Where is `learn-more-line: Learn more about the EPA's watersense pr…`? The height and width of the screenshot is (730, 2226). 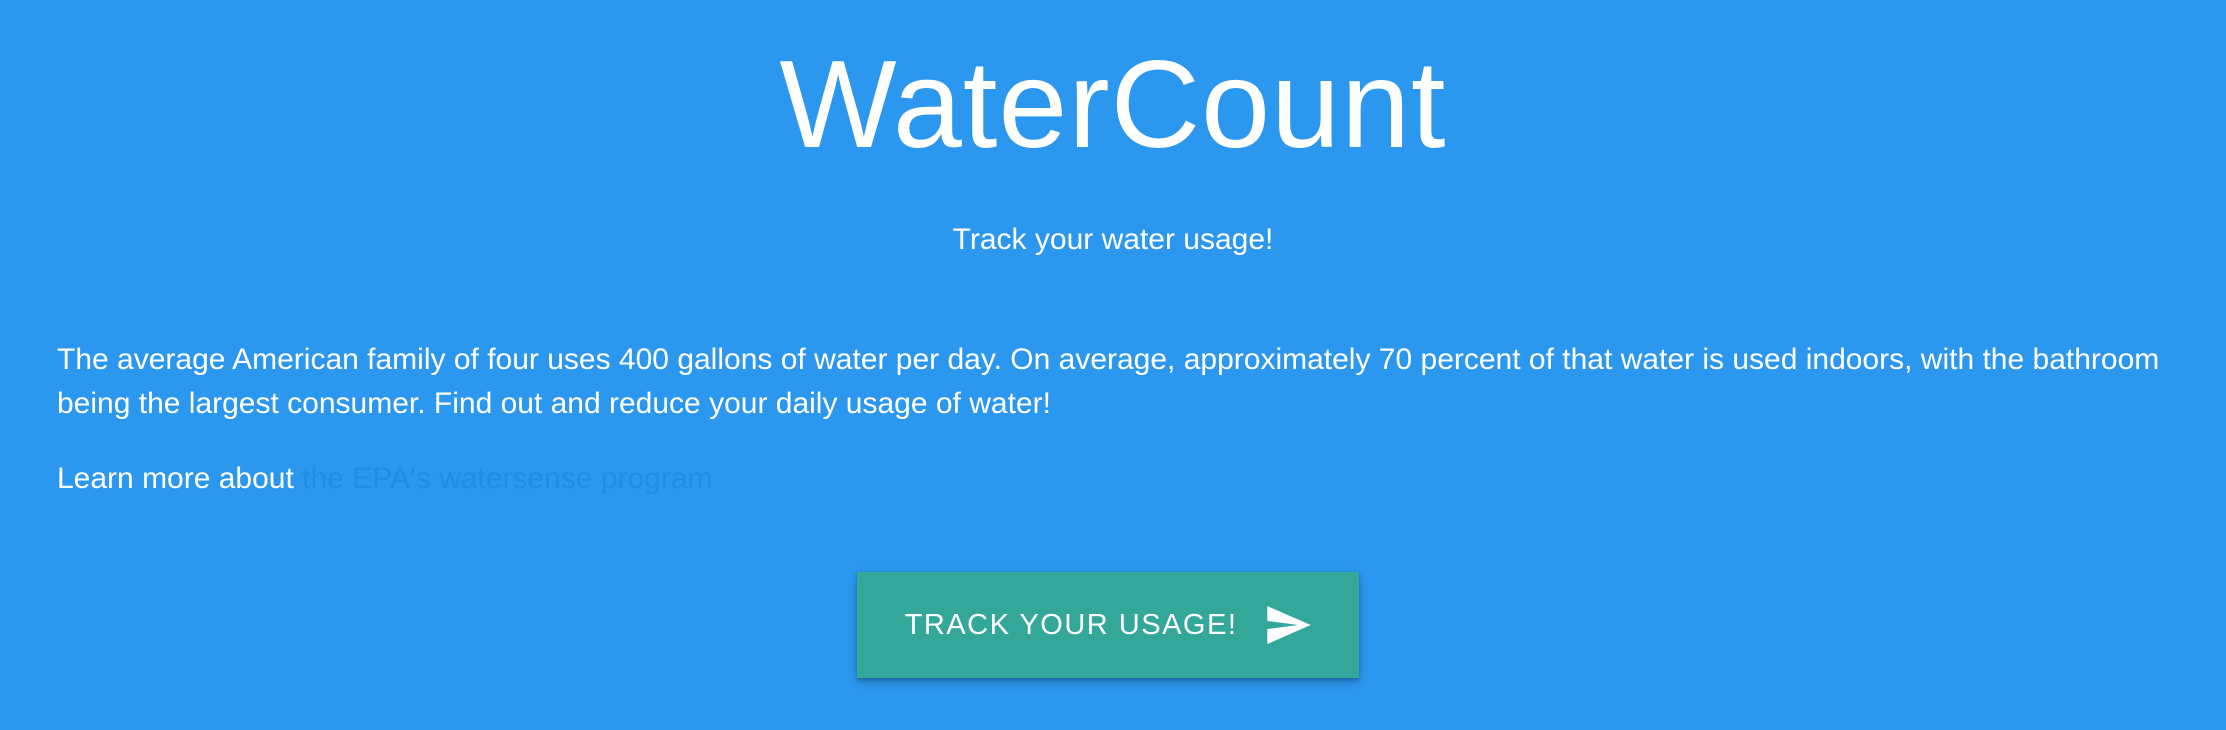 learn-more-line: Learn more about the EPA's watersense pr… is located at coordinates (385, 479).